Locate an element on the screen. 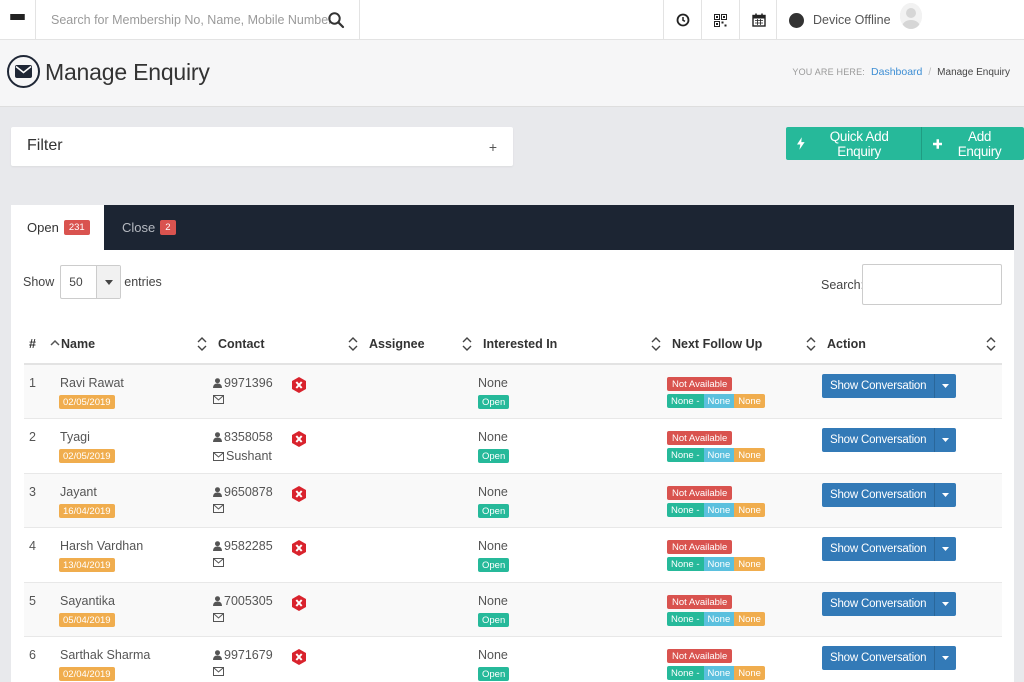  header-contact: Contact is located at coordinates (288, 344).